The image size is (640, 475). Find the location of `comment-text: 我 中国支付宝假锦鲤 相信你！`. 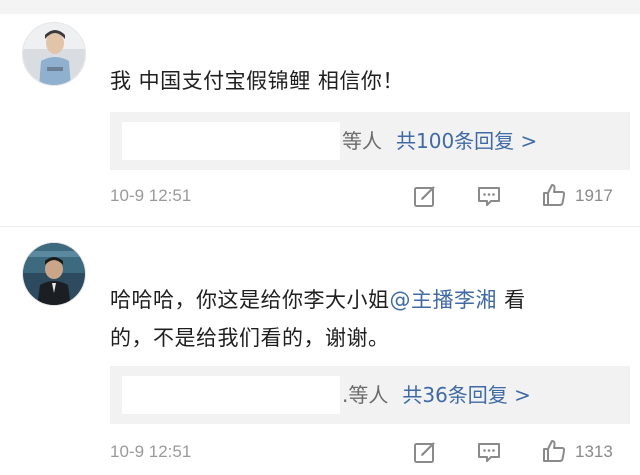

comment-text: 我 中国支付宝假锦鲤 相信你！ is located at coordinates (257, 81).